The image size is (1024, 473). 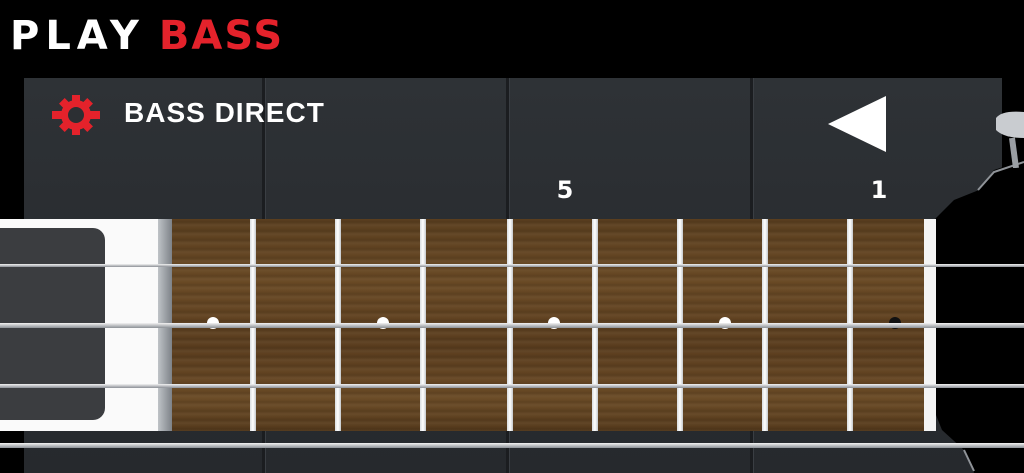 What do you see at coordinates (979, 316) in the screenshot?
I see `headstock` at bounding box center [979, 316].